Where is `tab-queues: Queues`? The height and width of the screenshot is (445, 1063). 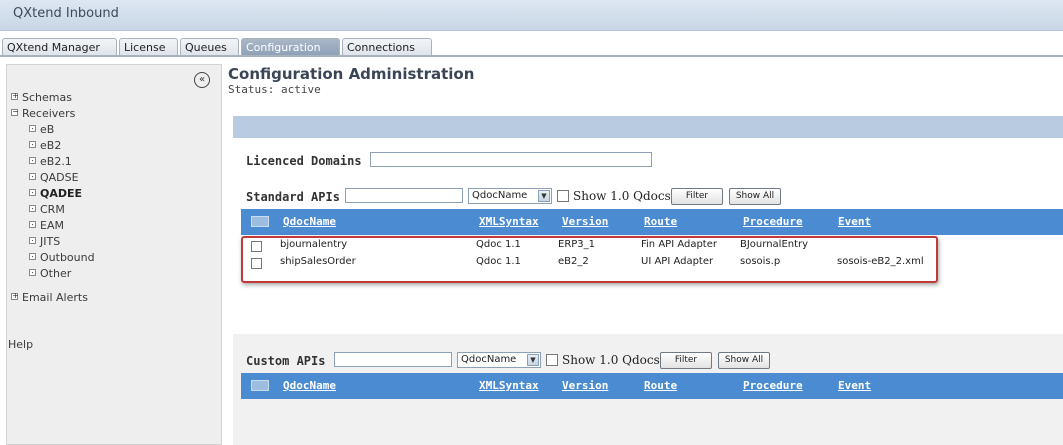 tab-queues: Queues is located at coordinates (209, 47).